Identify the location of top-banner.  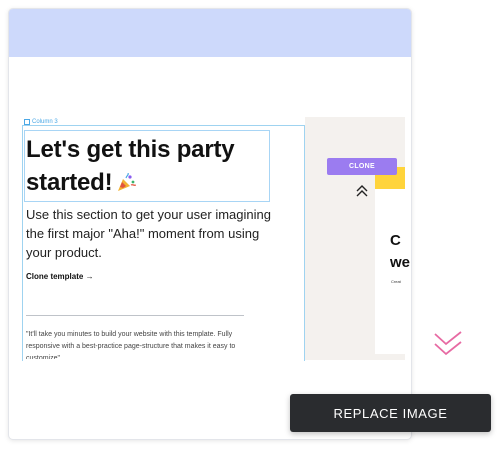
(210, 33).